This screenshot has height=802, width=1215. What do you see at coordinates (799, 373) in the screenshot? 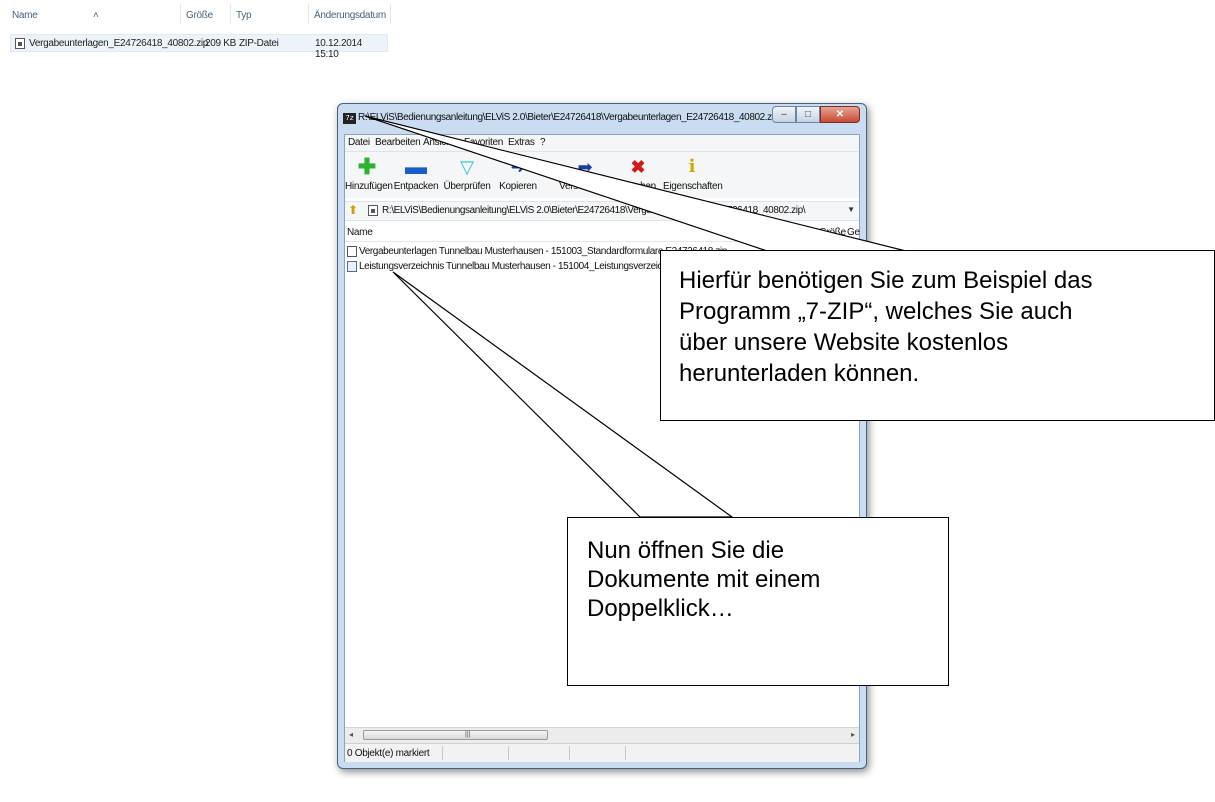
I see `callout-line: herunterladen können.` at bounding box center [799, 373].